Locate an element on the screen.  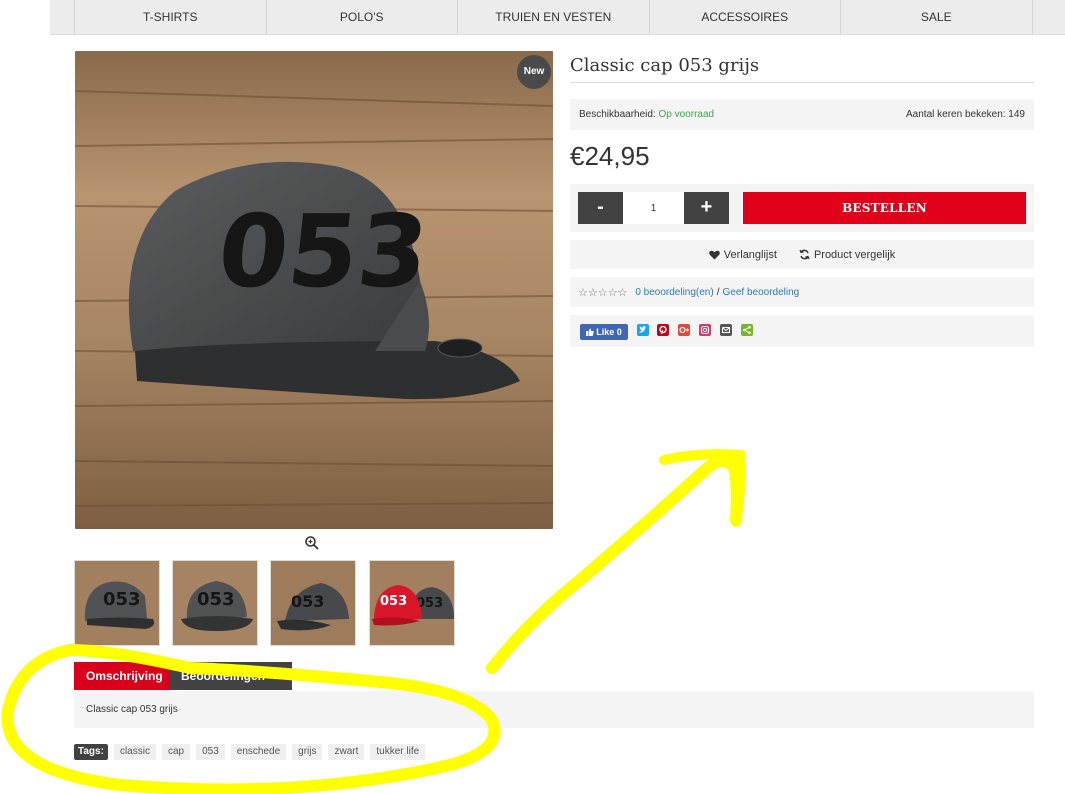
thumb-3-text: 053 is located at coordinates (307, 601).